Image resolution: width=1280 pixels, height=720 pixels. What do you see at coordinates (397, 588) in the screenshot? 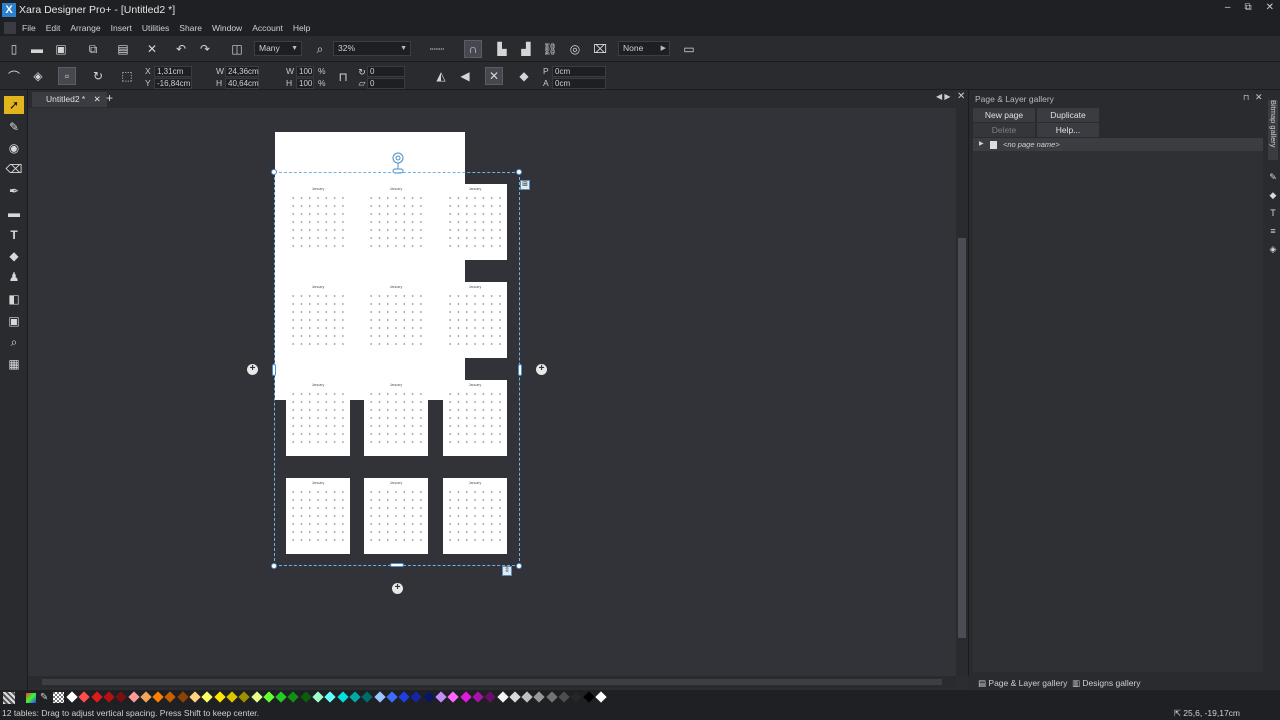
I see `add-row-bottom-icon: +` at bounding box center [397, 588].